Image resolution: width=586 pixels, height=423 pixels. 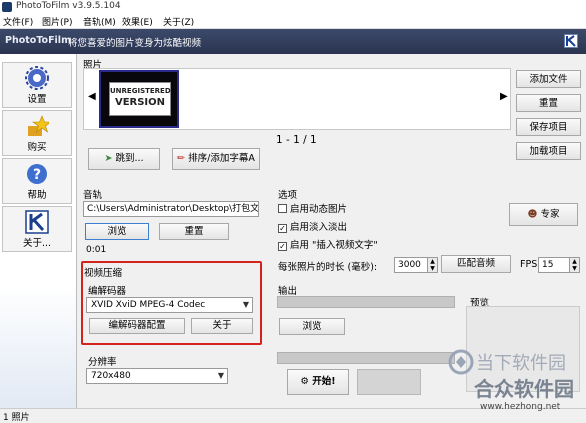 What do you see at coordinates (222, 326) in the screenshot?
I see `codec-about-button: 关于` at bounding box center [222, 326].